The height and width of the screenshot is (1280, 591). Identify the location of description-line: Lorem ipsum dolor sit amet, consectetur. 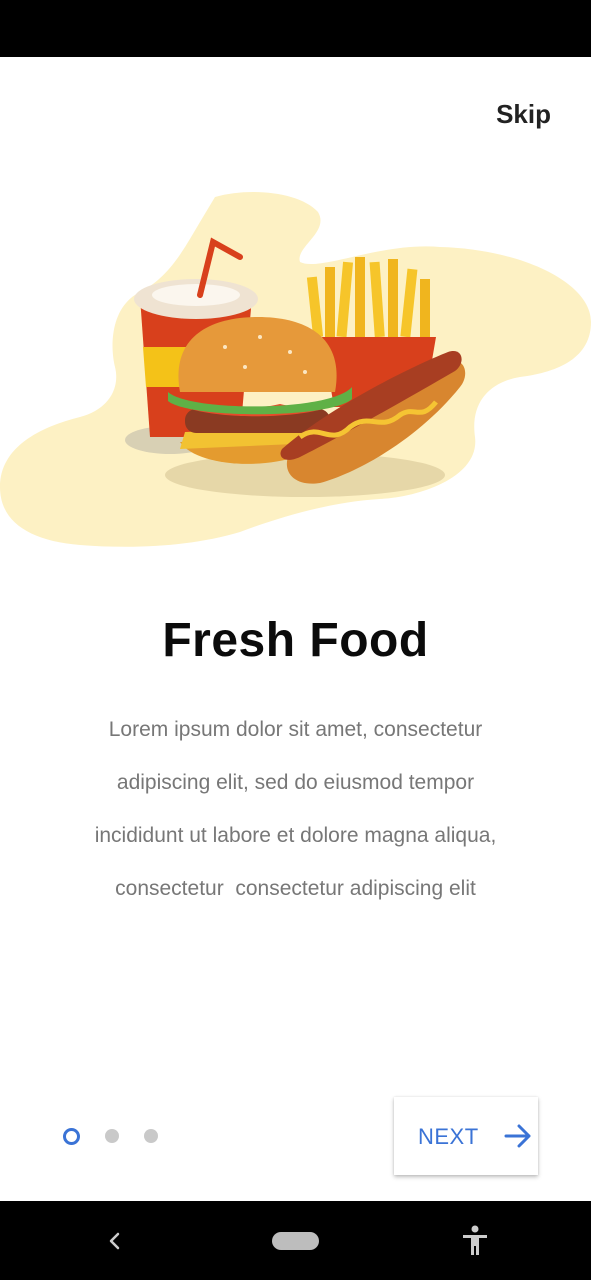
(295, 729).